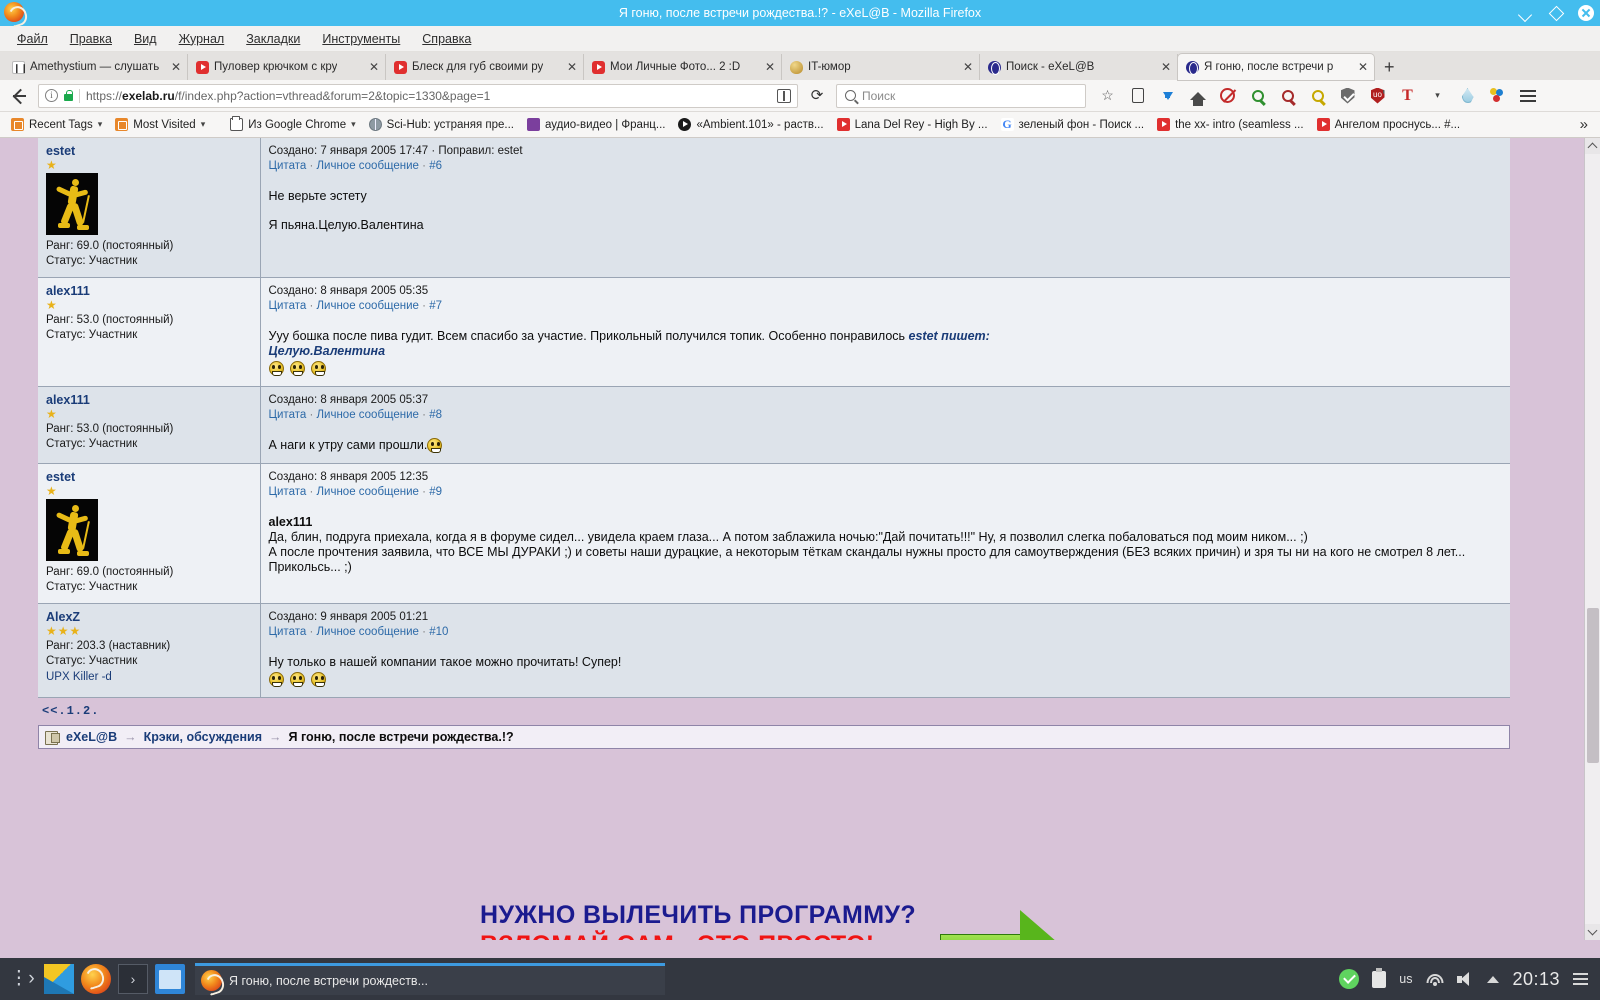 This screenshot has height=1000, width=1600. What do you see at coordinates (22, 979) in the screenshot?
I see `app-menu-icon: ⋮›` at bounding box center [22, 979].